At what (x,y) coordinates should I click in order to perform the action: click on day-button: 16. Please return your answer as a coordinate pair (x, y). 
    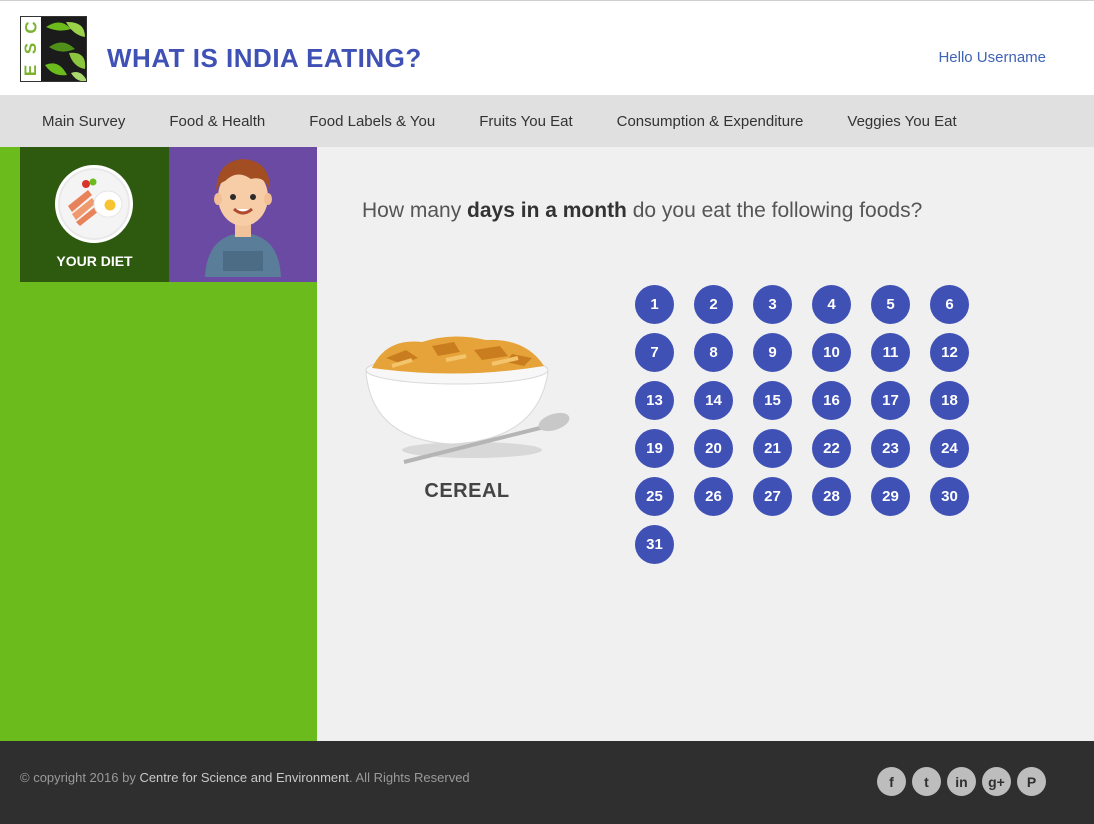
    Looking at the image, I should click on (831, 400).